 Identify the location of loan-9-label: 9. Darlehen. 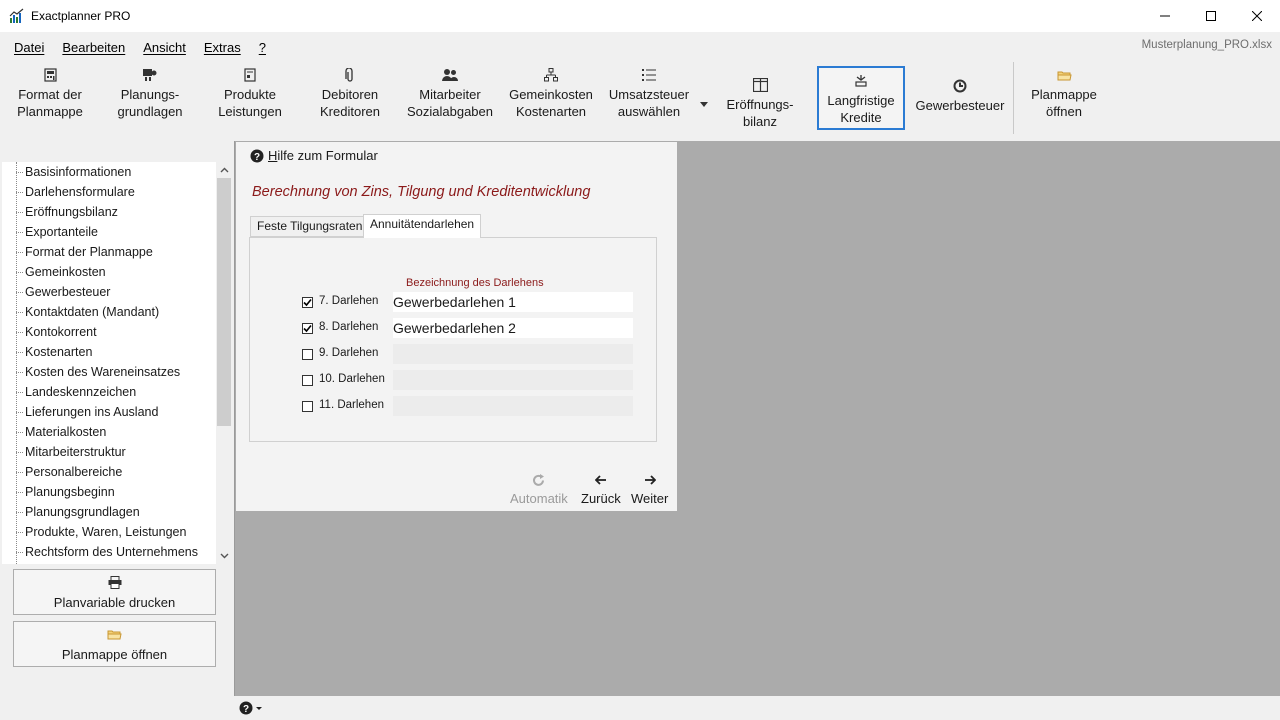
(349, 353).